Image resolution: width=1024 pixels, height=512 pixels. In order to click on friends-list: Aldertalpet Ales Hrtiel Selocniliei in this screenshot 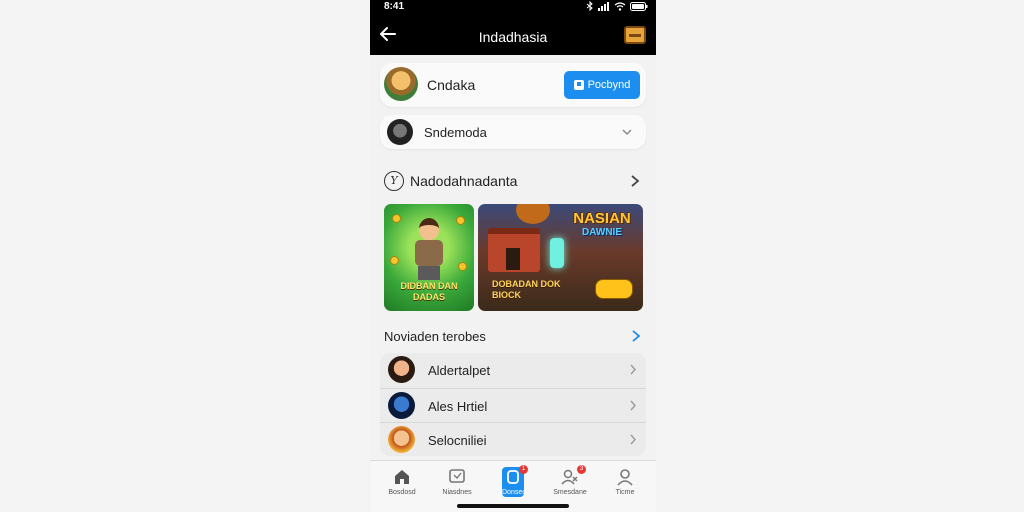, I will do `click(513, 404)`.